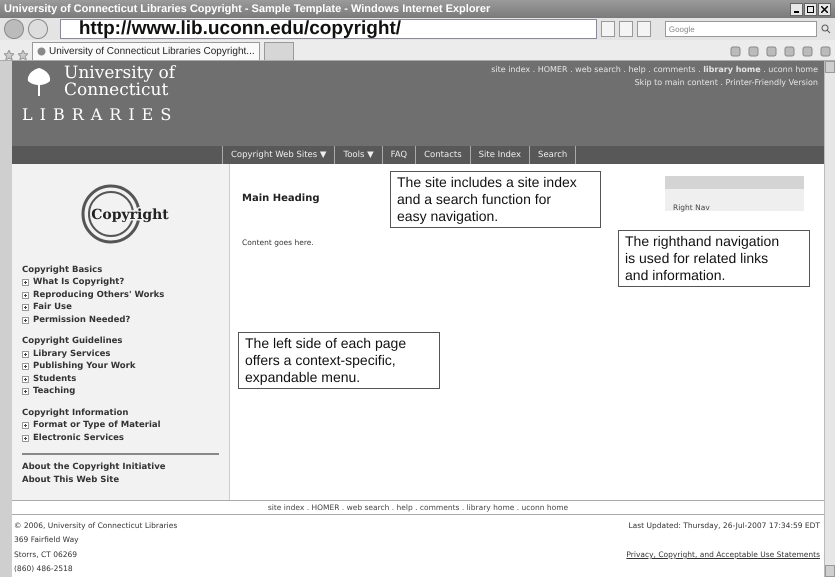 Image resolution: width=835 pixels, height=577 pixels. What do you see at coordinates (552, 155) in the screenshot?
I see `nav-item: Search` at bounding box center [552, 155].